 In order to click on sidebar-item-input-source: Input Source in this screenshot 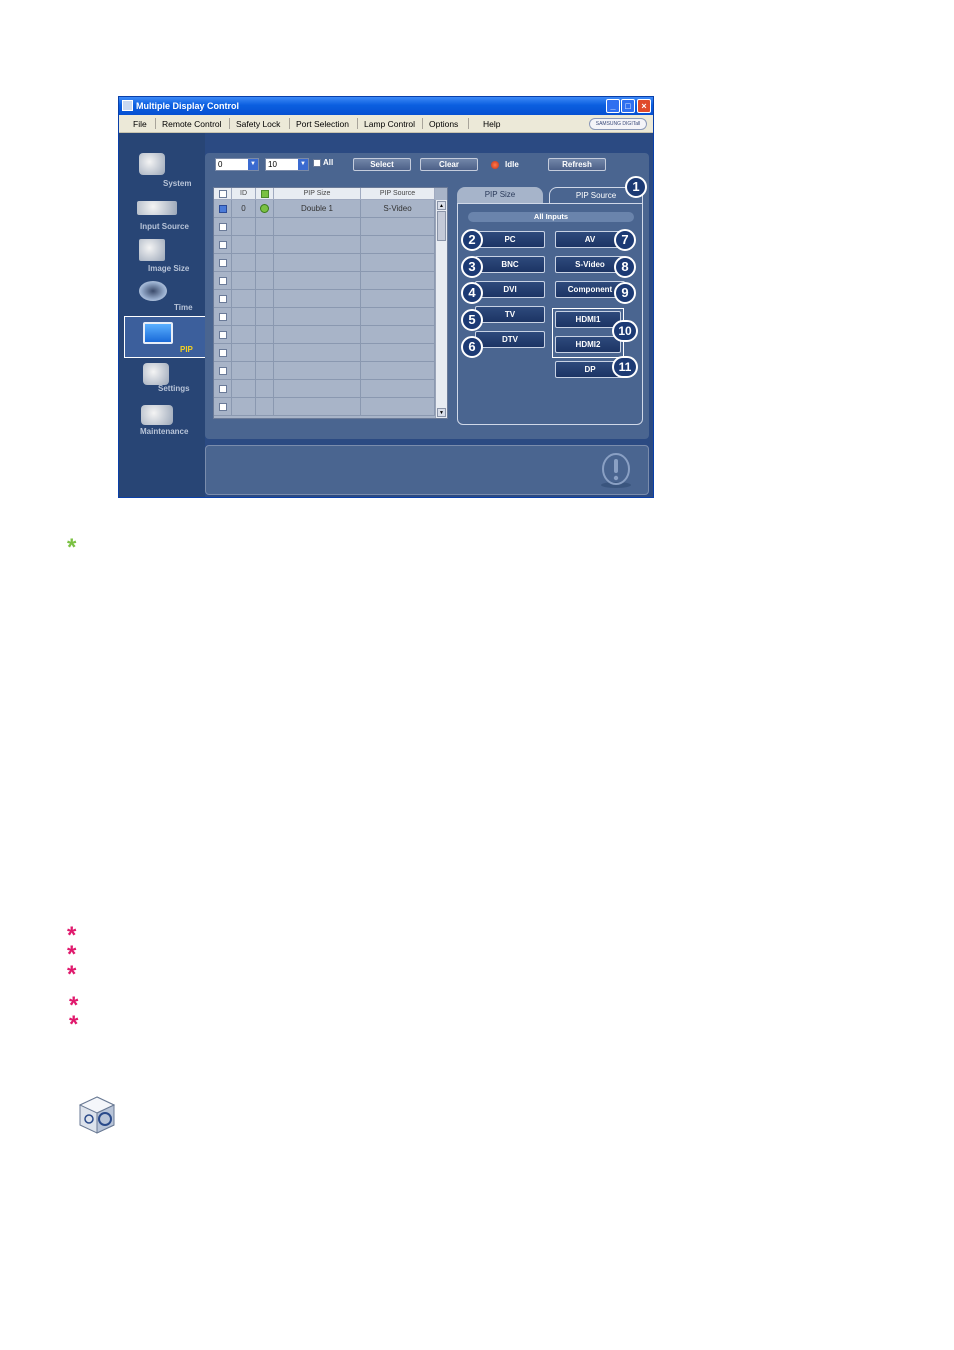, I will do `click(164, 215)`.